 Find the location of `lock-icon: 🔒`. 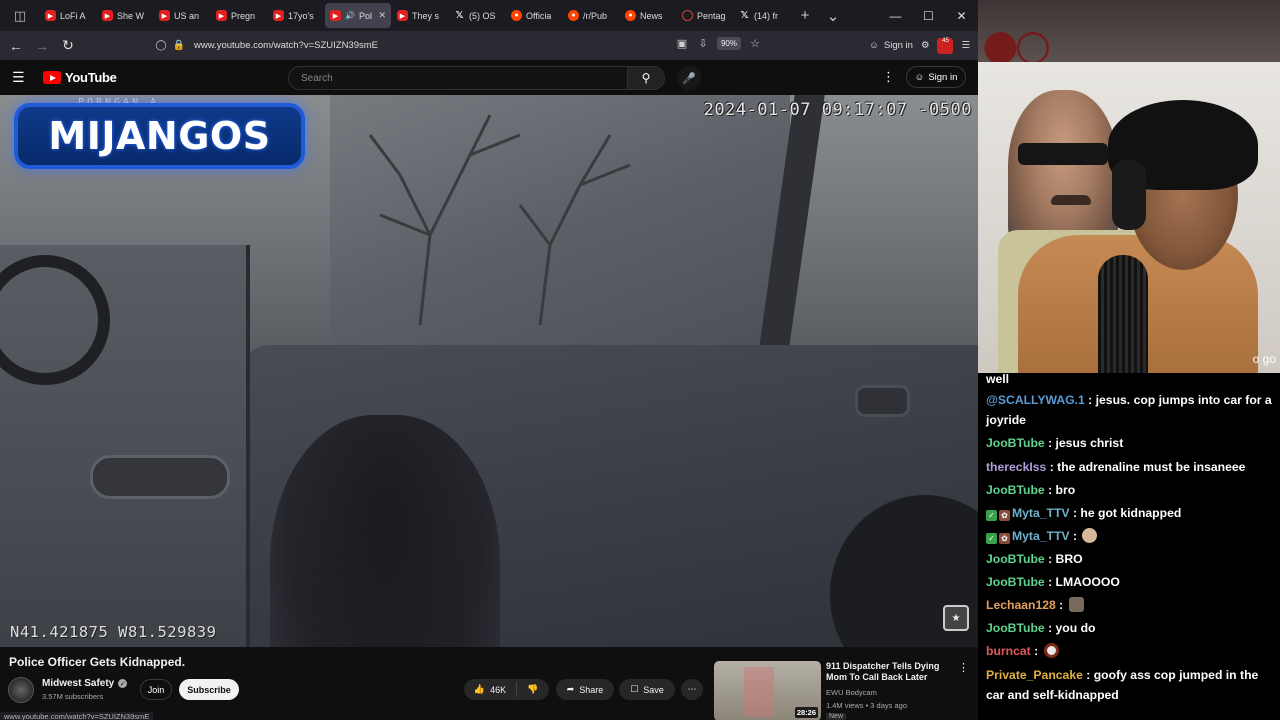

lock-icon: 🔒 is located at coordinates (179, 45).